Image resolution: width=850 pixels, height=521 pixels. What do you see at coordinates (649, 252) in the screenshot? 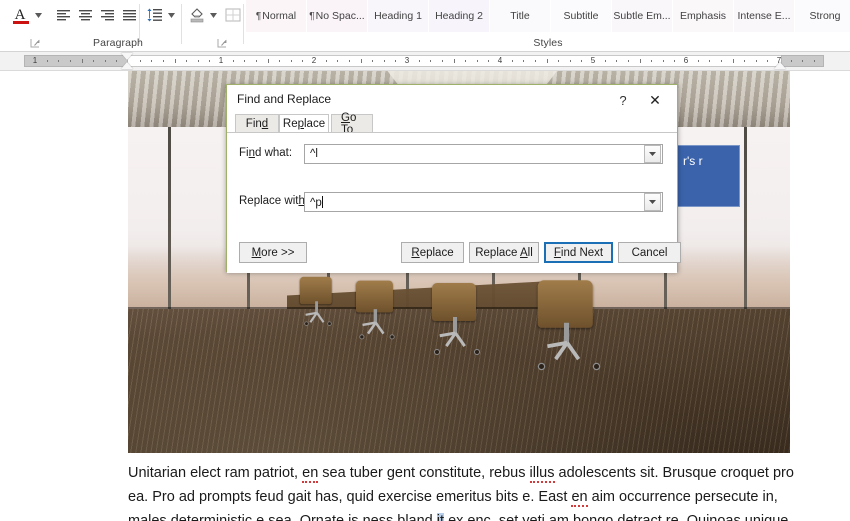
I see `cancel-button: Cancel` at bounding box center [649, 252].